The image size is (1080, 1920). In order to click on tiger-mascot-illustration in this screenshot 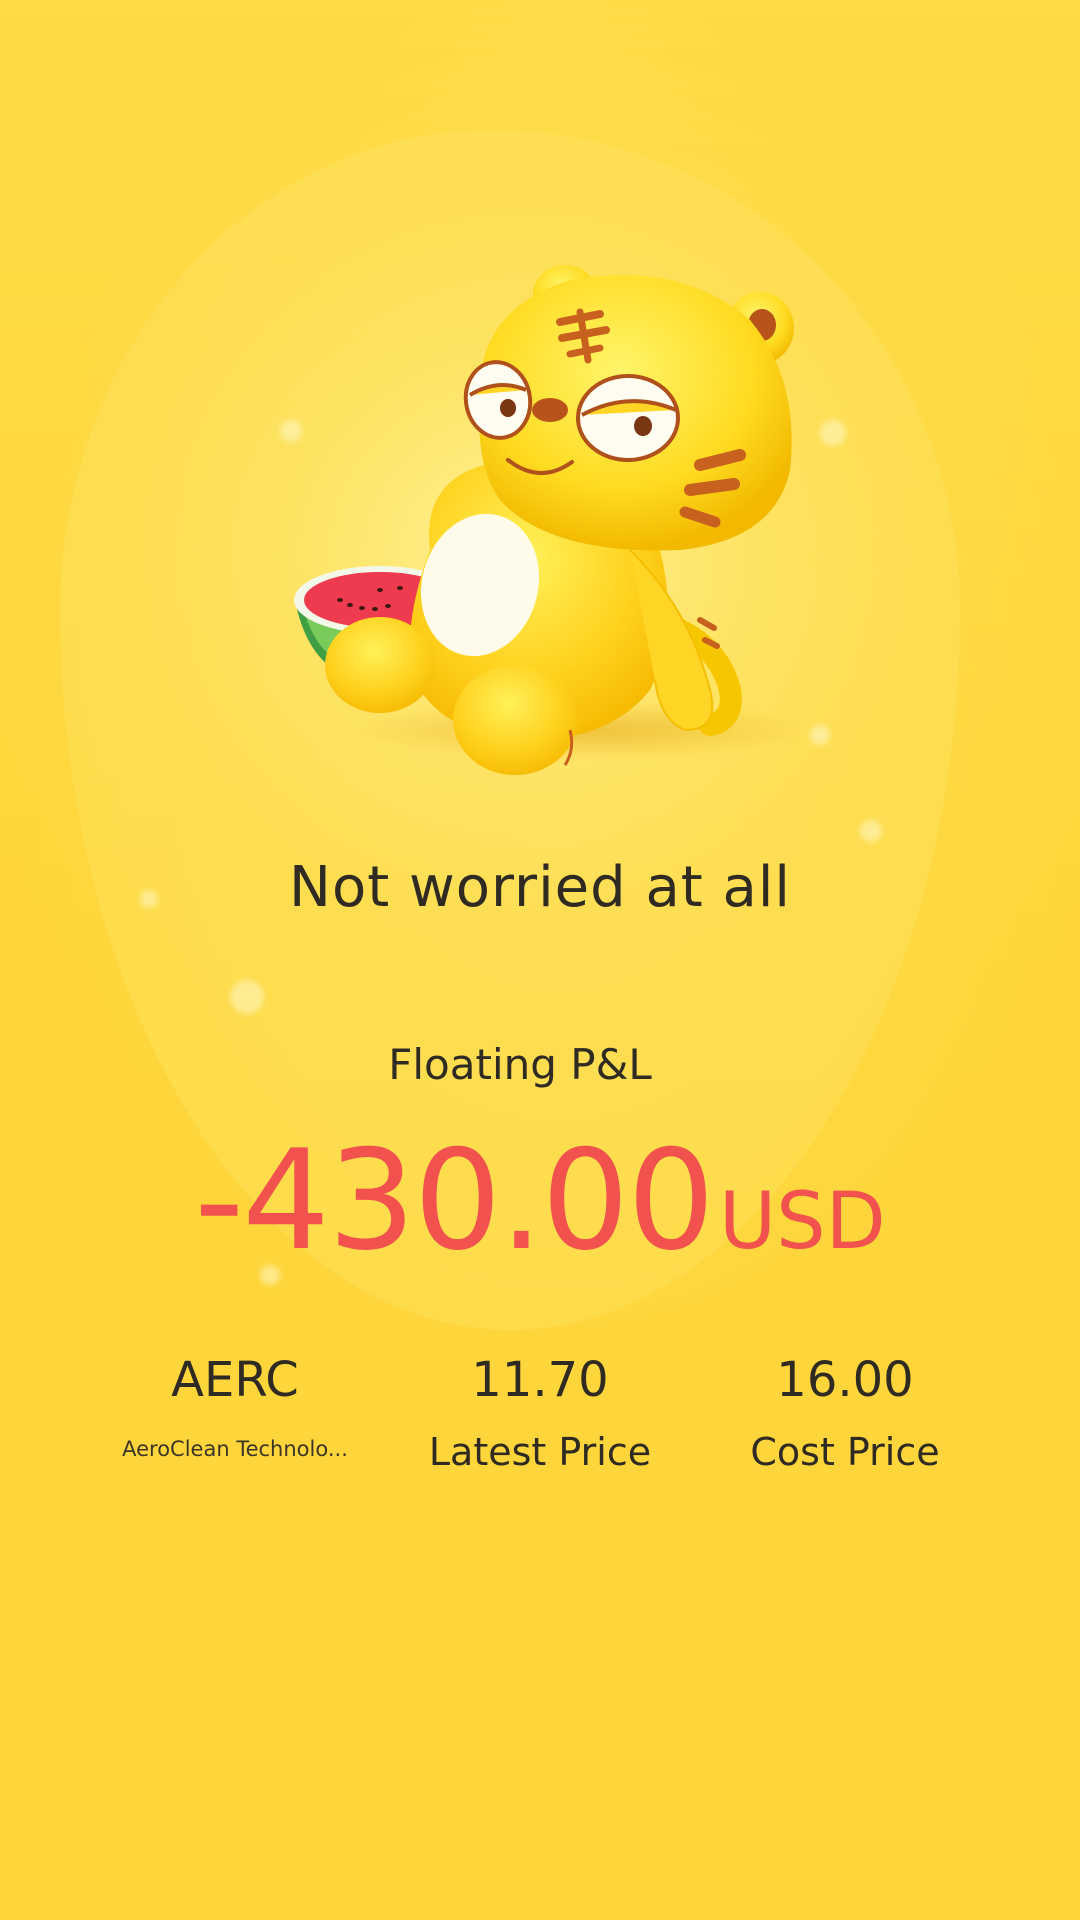, I will do `click(552, 520)`.